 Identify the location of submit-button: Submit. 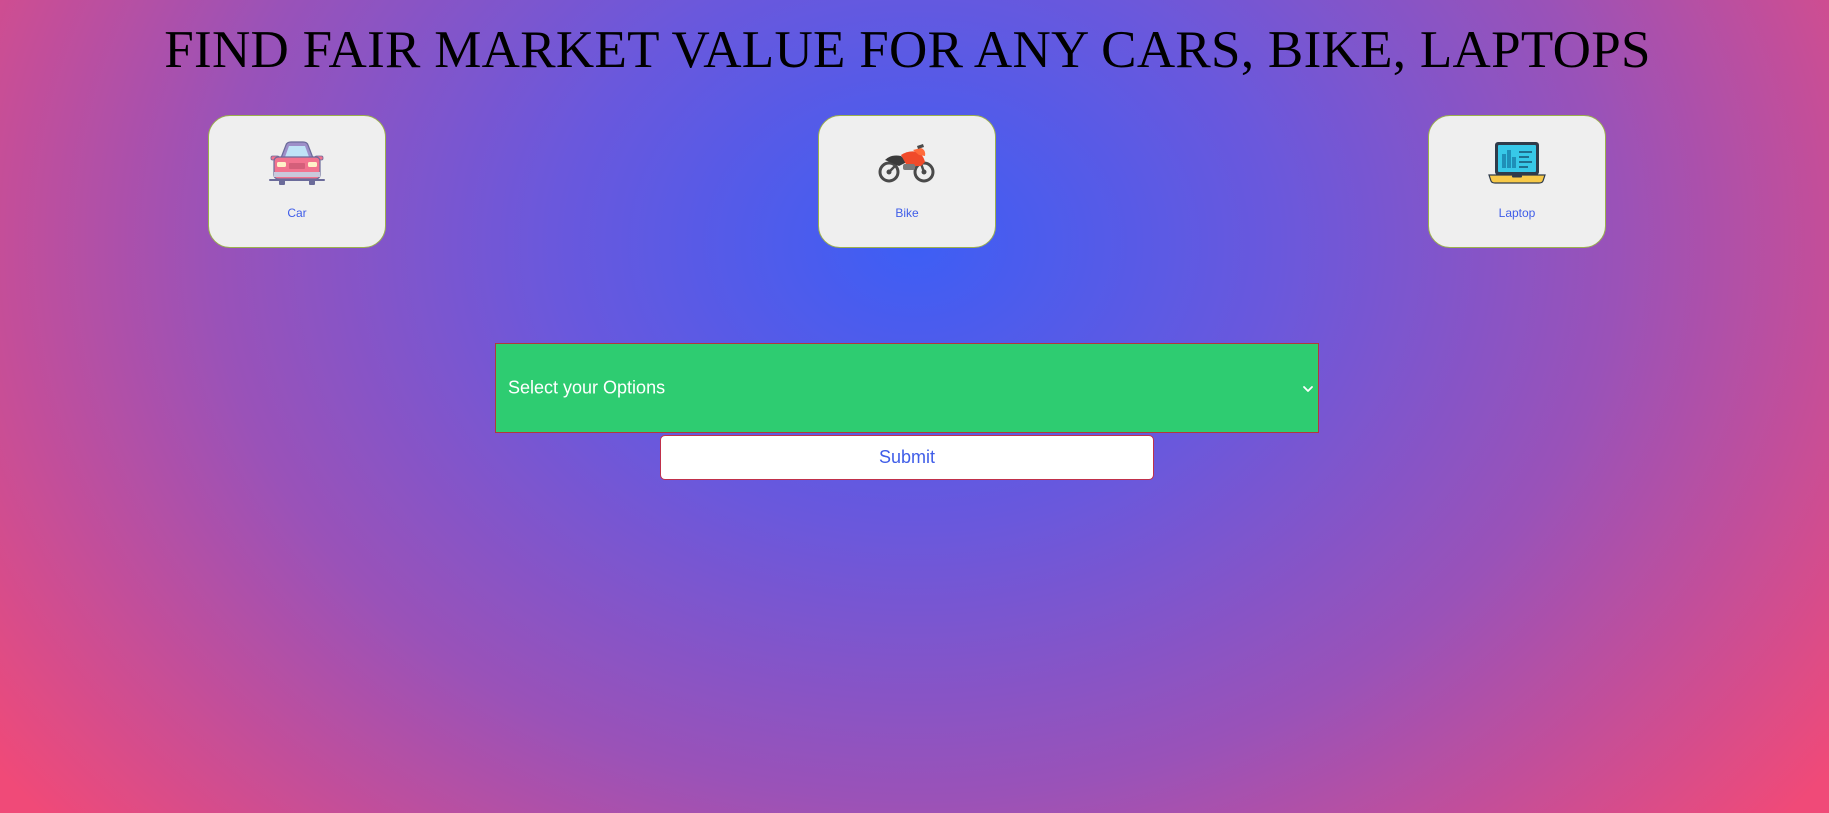
(907, 457).